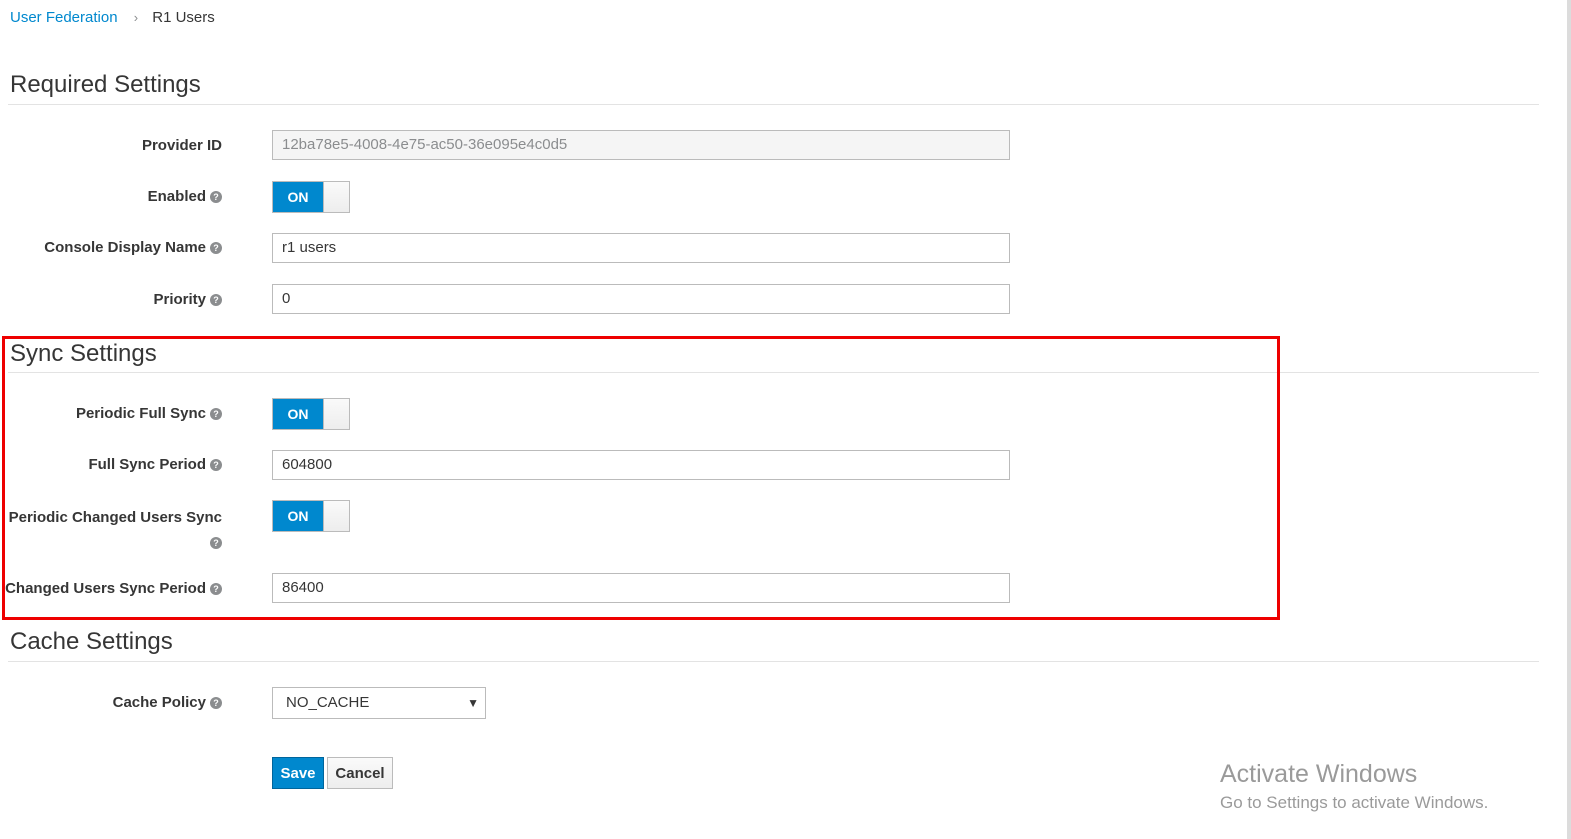 The width and height of the screenshot is (1571, 839). What do you see at coordinates (641, 248) in the screenshot?
I see `console-display-name-field: r1 users` at bounding box center [641, 248].